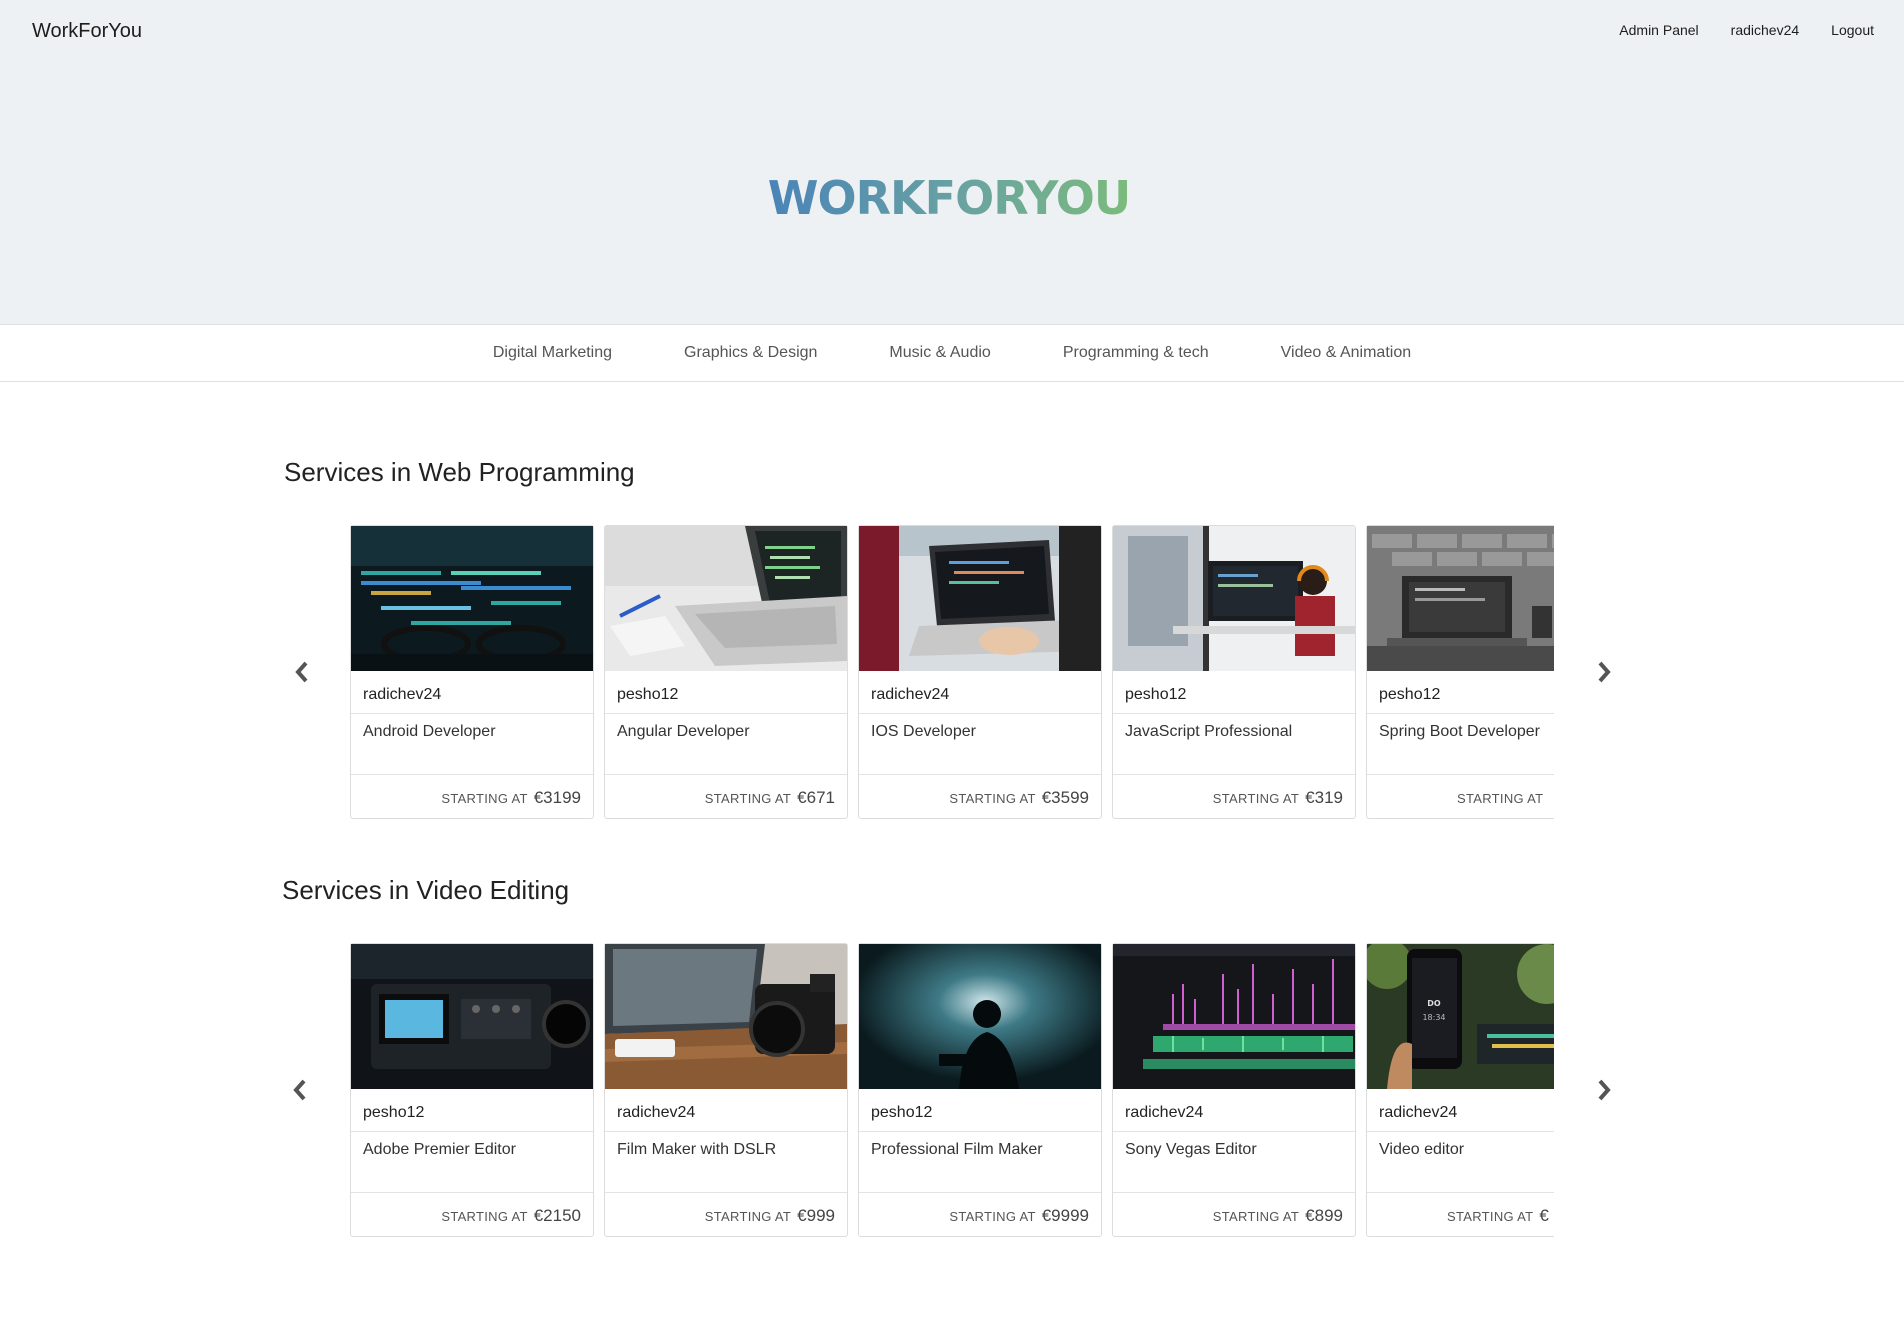  Describe the element at coordinates (1019, 1216) in the screenshot. I see `price-row: STARTING AT €9999` at that location.